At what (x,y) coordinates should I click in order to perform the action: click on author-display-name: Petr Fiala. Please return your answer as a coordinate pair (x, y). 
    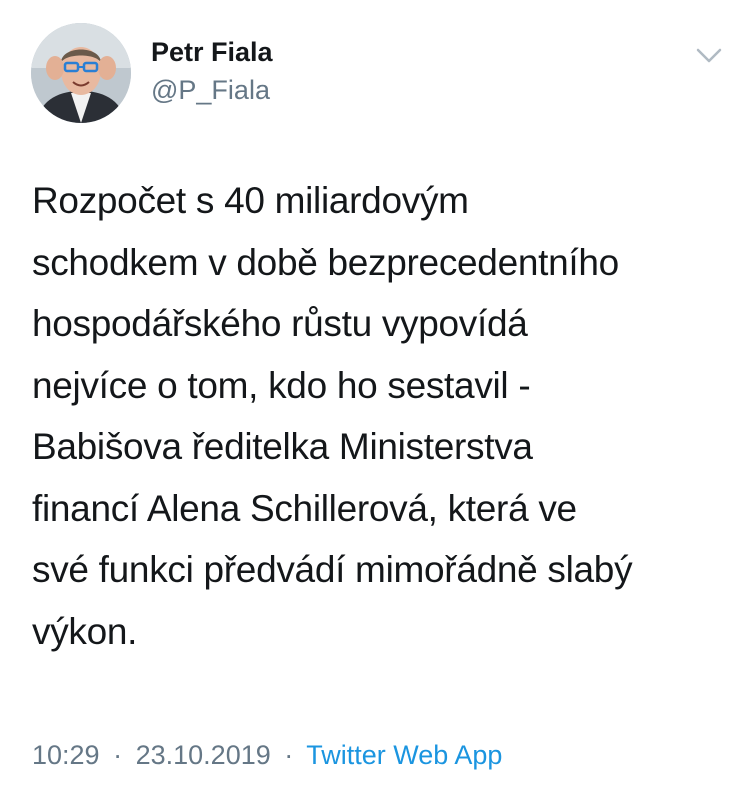
    Looking at the image, I should click on (212, 52).